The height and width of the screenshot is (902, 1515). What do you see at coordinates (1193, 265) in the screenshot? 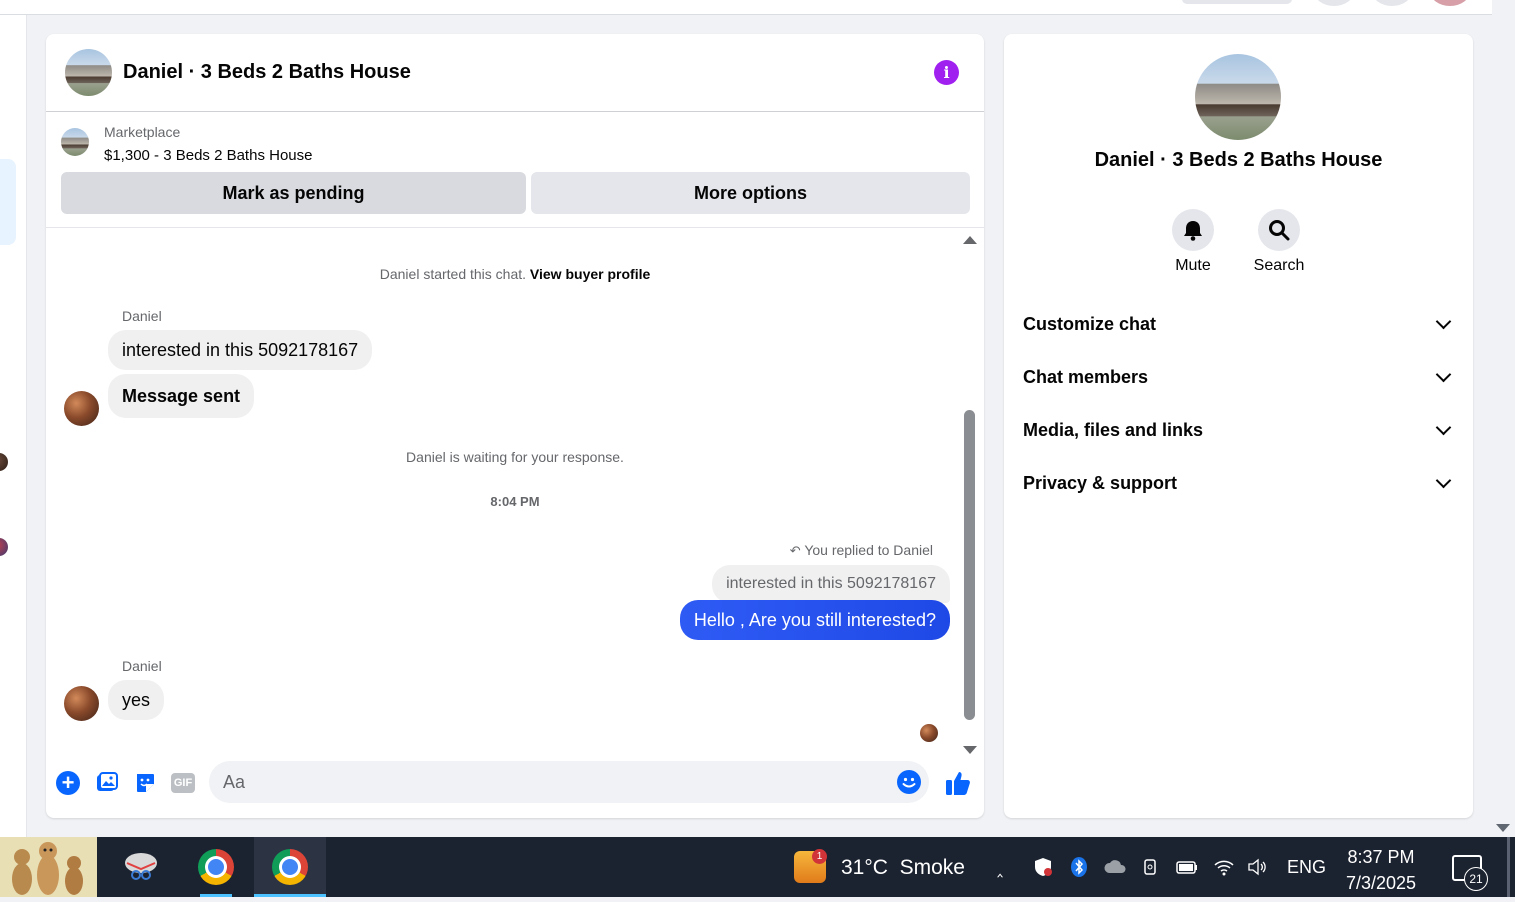
I see `mute-label: Mute` at bounding box center [1193, 265].